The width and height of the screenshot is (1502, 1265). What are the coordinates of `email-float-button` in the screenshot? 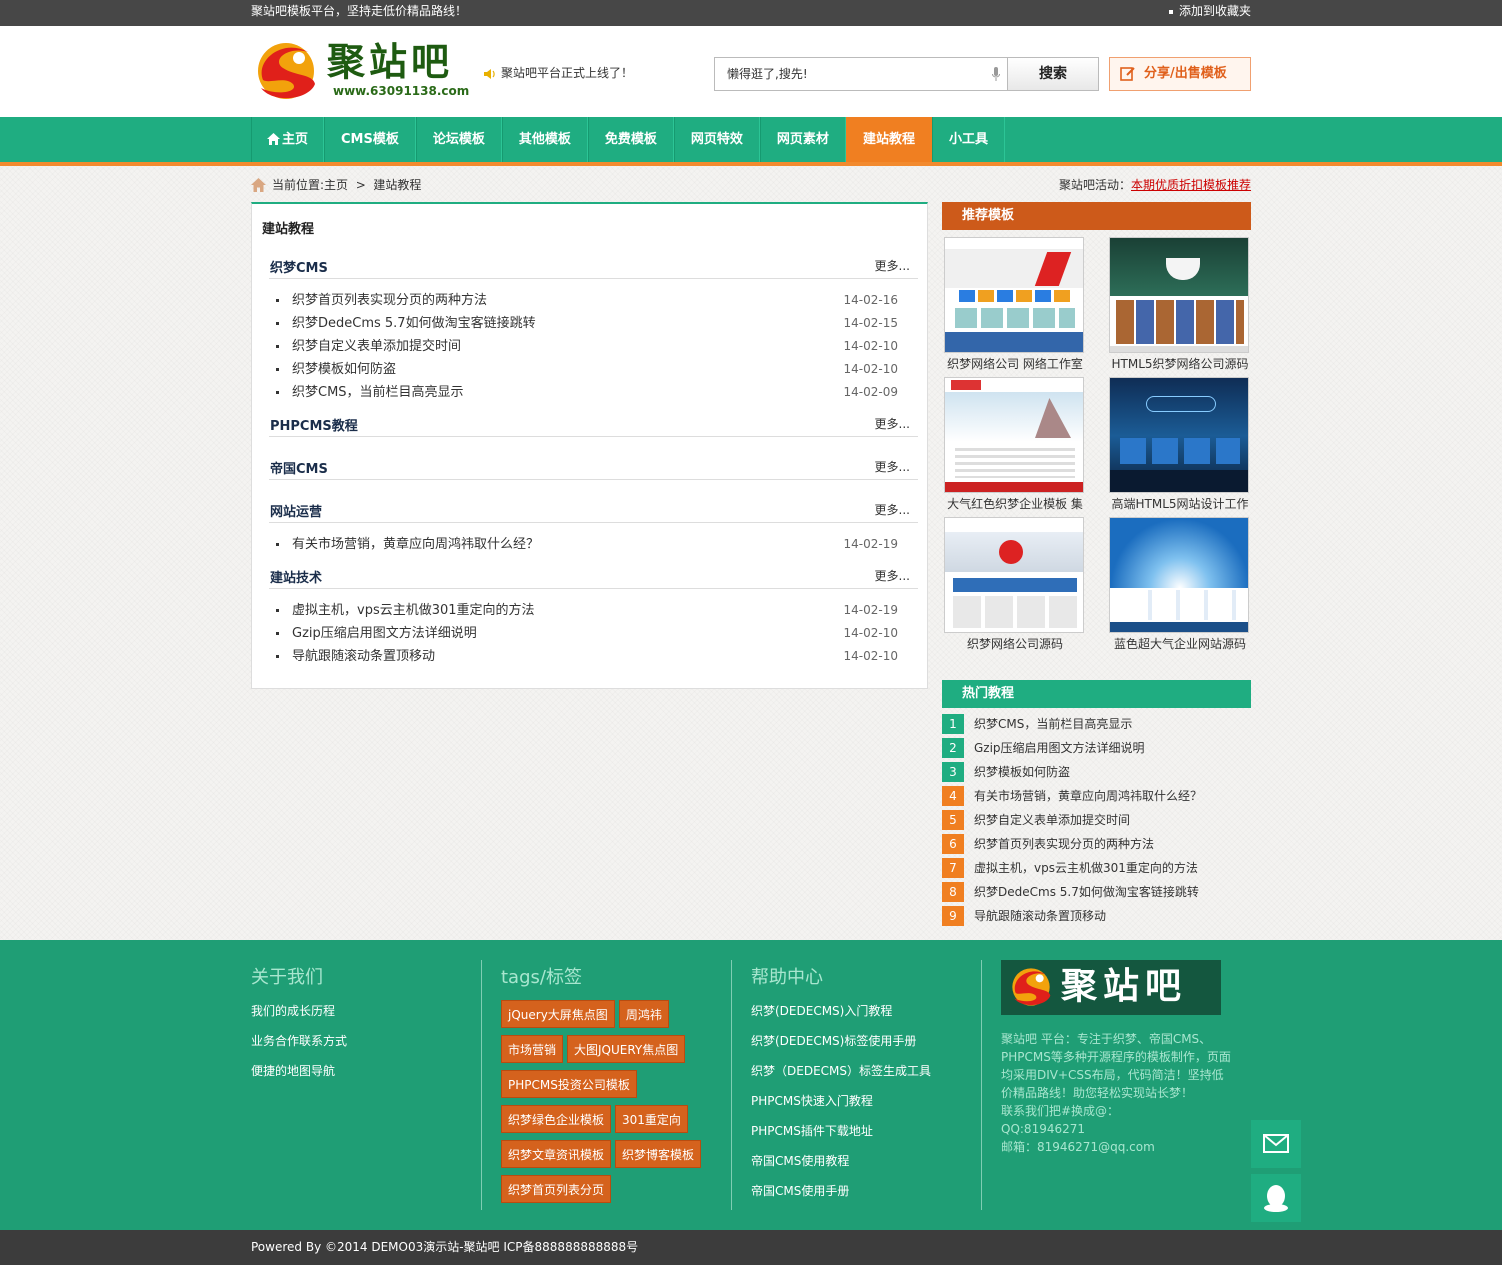 It's located at (1276, 1144).